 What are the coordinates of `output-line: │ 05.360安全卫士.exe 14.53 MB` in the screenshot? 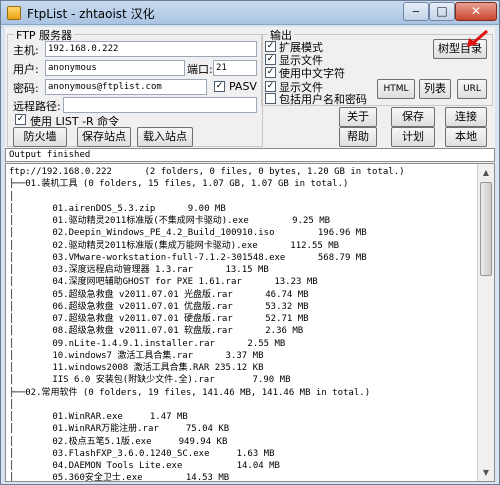 It's located at (119, 477).